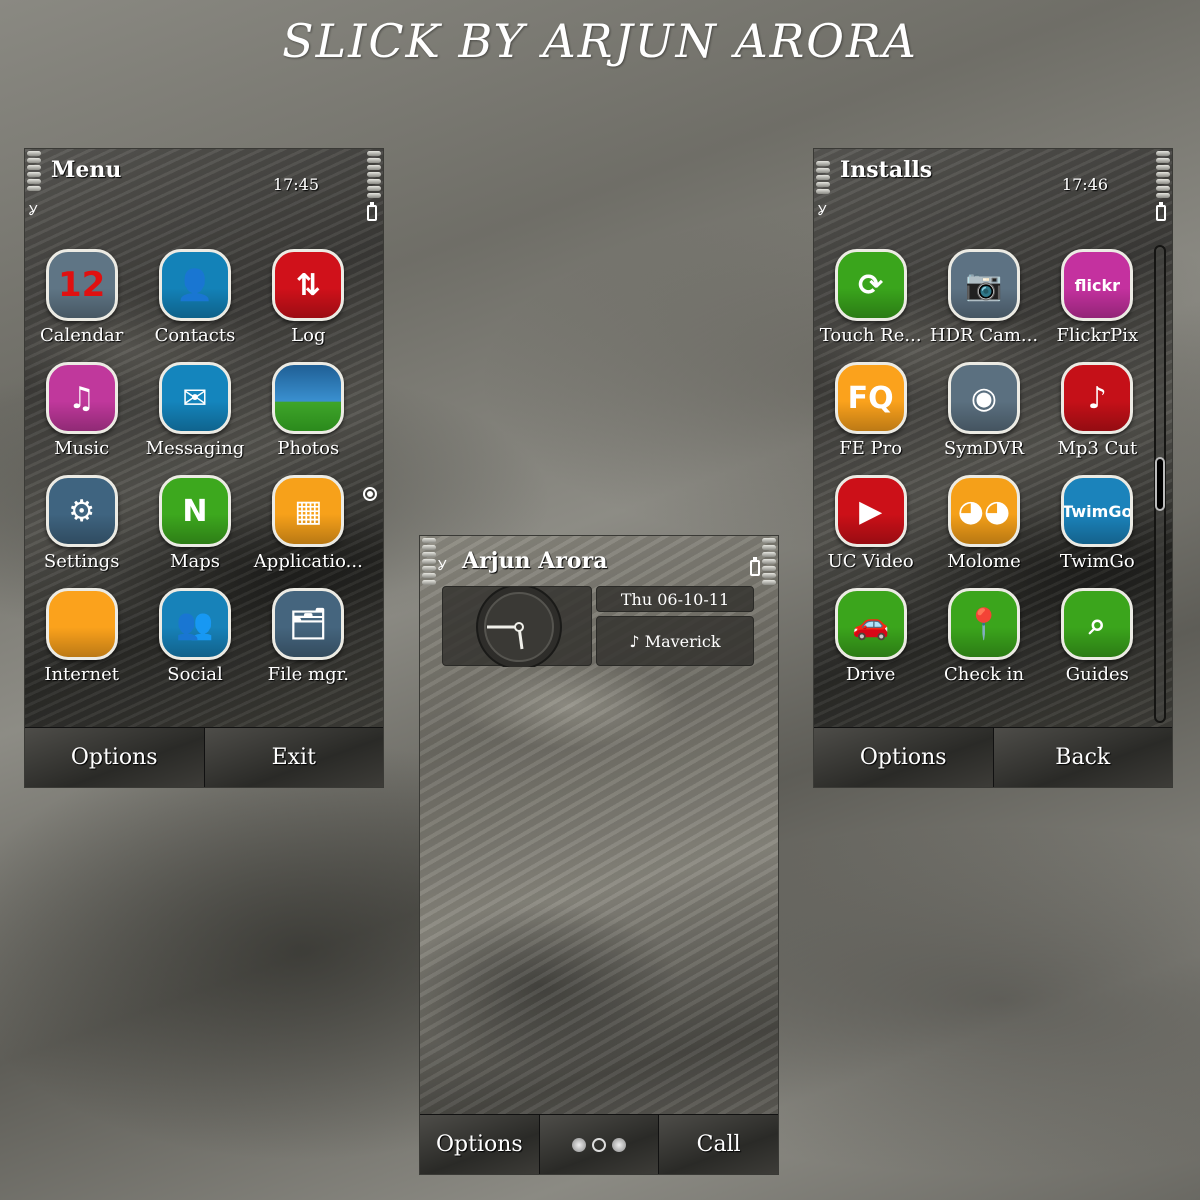 Image resolution: width=1200 pixels, height=1200 pixels. I want to click on app-label: Music, so click(82, 448).